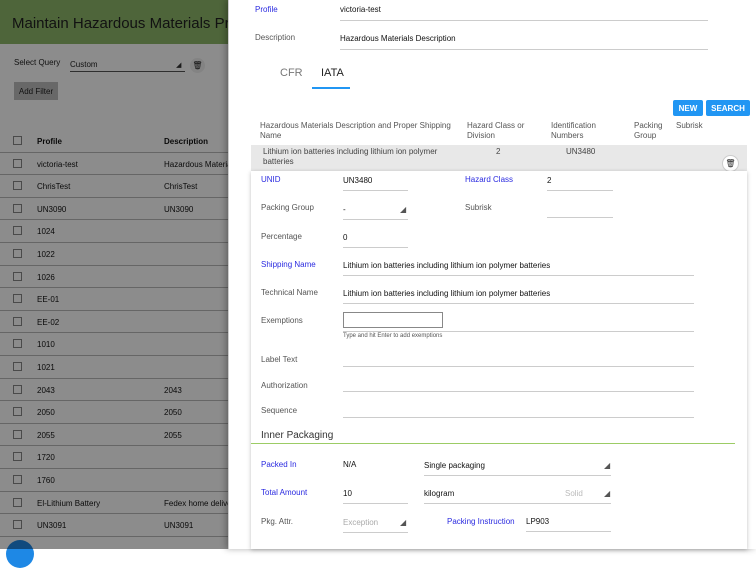 The image size is (756, 568). Describe the element at coordinates (581, 151) in the screenshot. I see `row-id-number: UN3480` at that location.